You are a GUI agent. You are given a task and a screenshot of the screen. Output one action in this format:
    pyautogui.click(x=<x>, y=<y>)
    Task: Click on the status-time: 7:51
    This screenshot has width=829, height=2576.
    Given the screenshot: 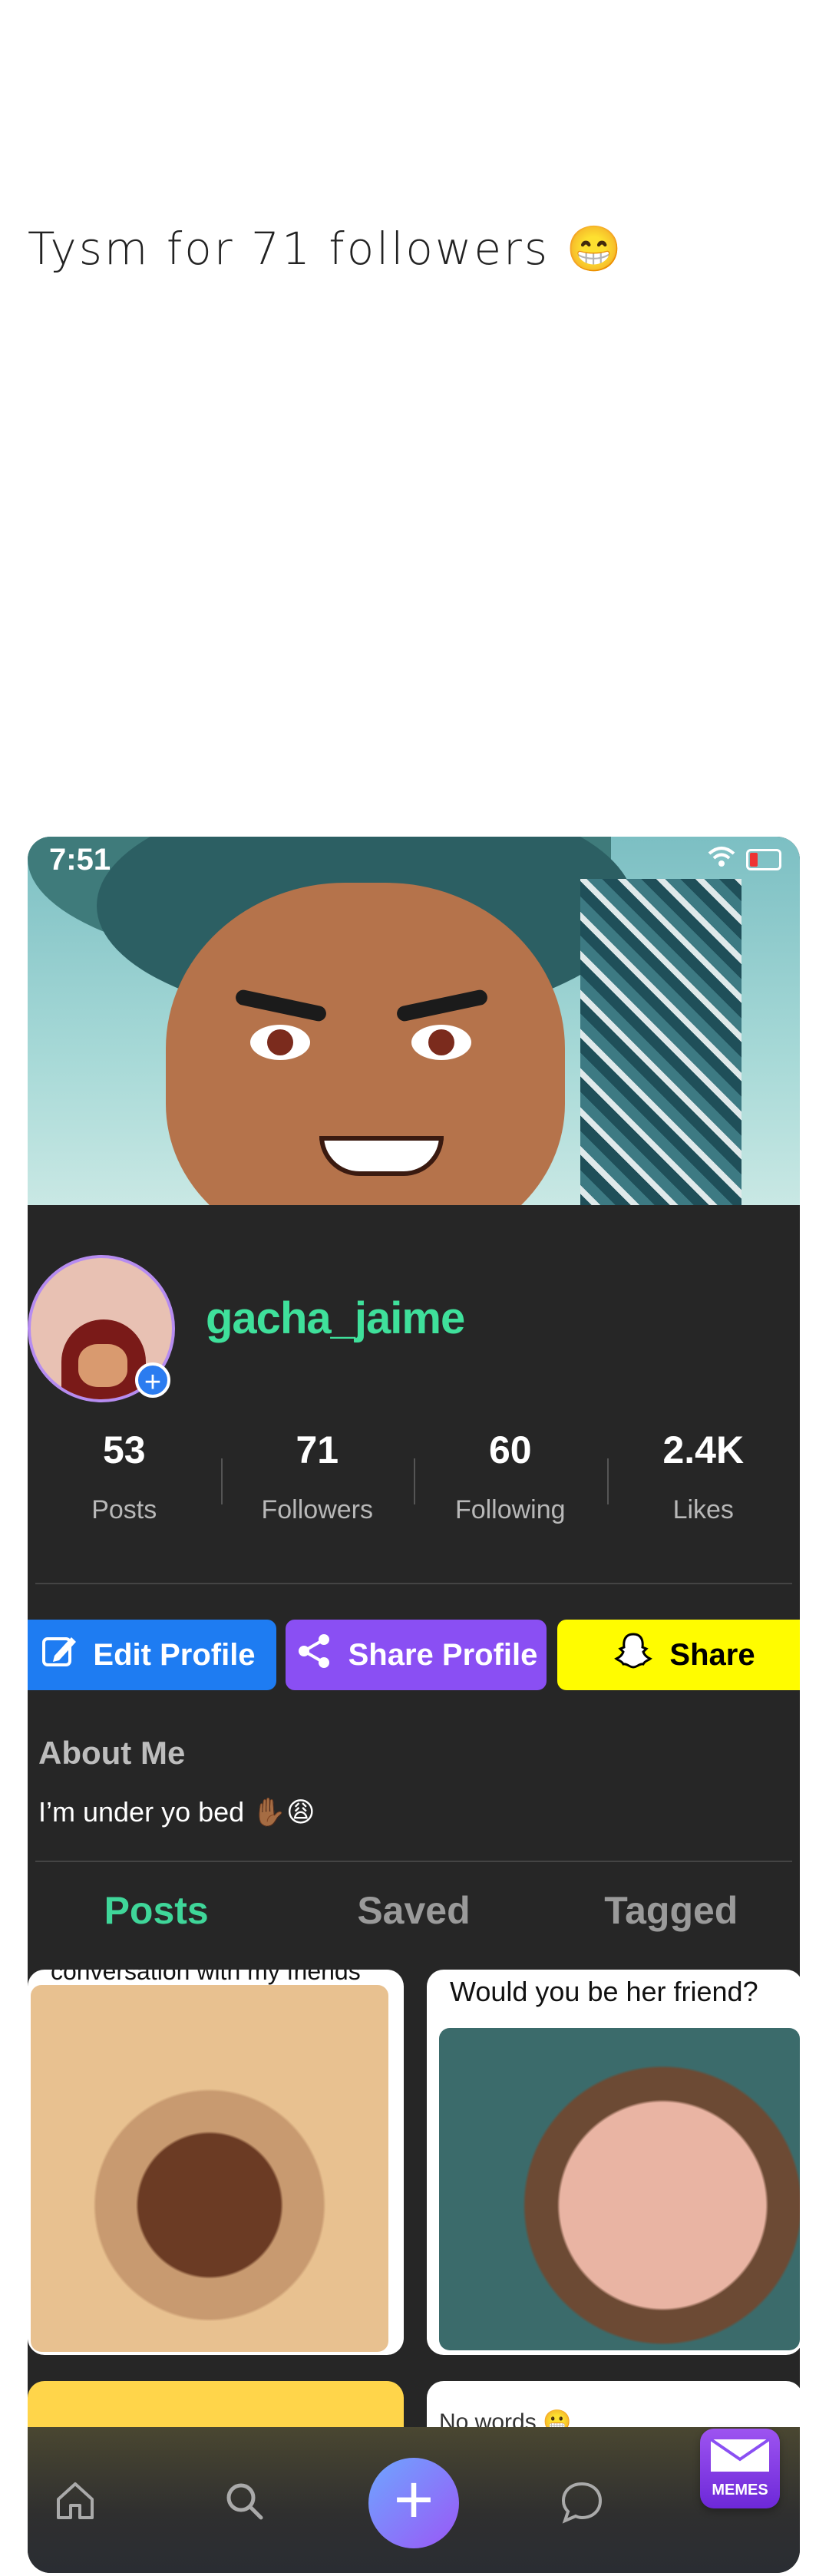 What is the action you would take?
    pyautogui.click(x=80, y=860)
    